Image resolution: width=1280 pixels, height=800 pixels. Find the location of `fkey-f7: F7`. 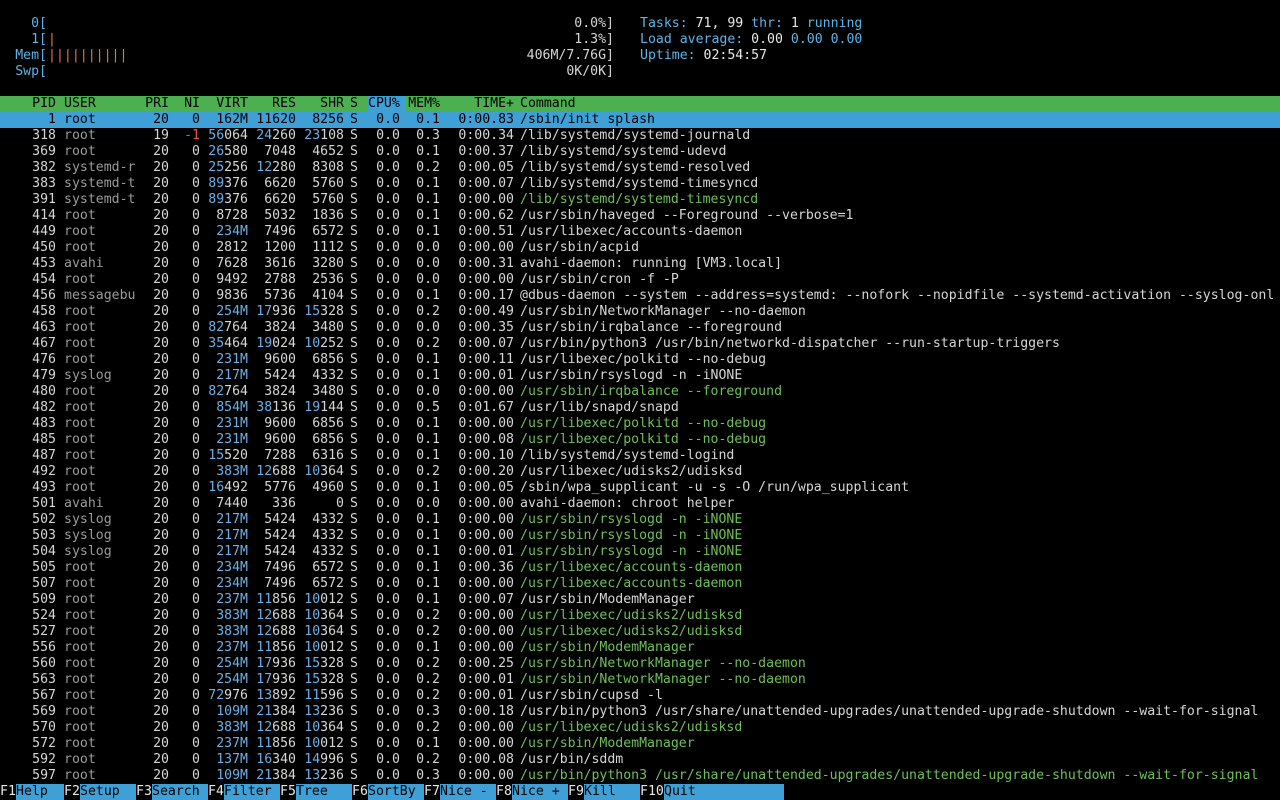

fkey-f7: F7 is located at coordinates (432, 792).